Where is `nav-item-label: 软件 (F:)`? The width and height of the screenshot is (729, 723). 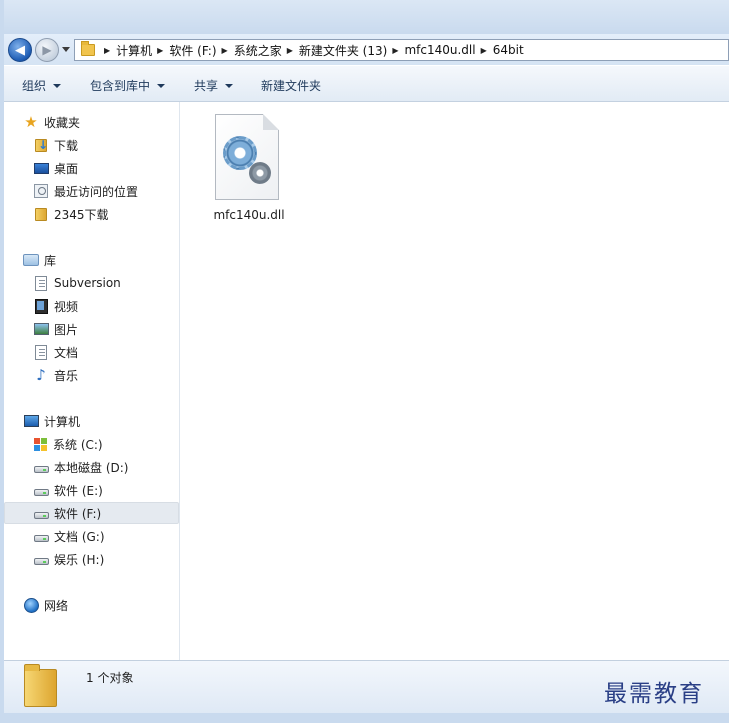 nav-item-label: 软件 (F:) is located at coordinates (78, 513).